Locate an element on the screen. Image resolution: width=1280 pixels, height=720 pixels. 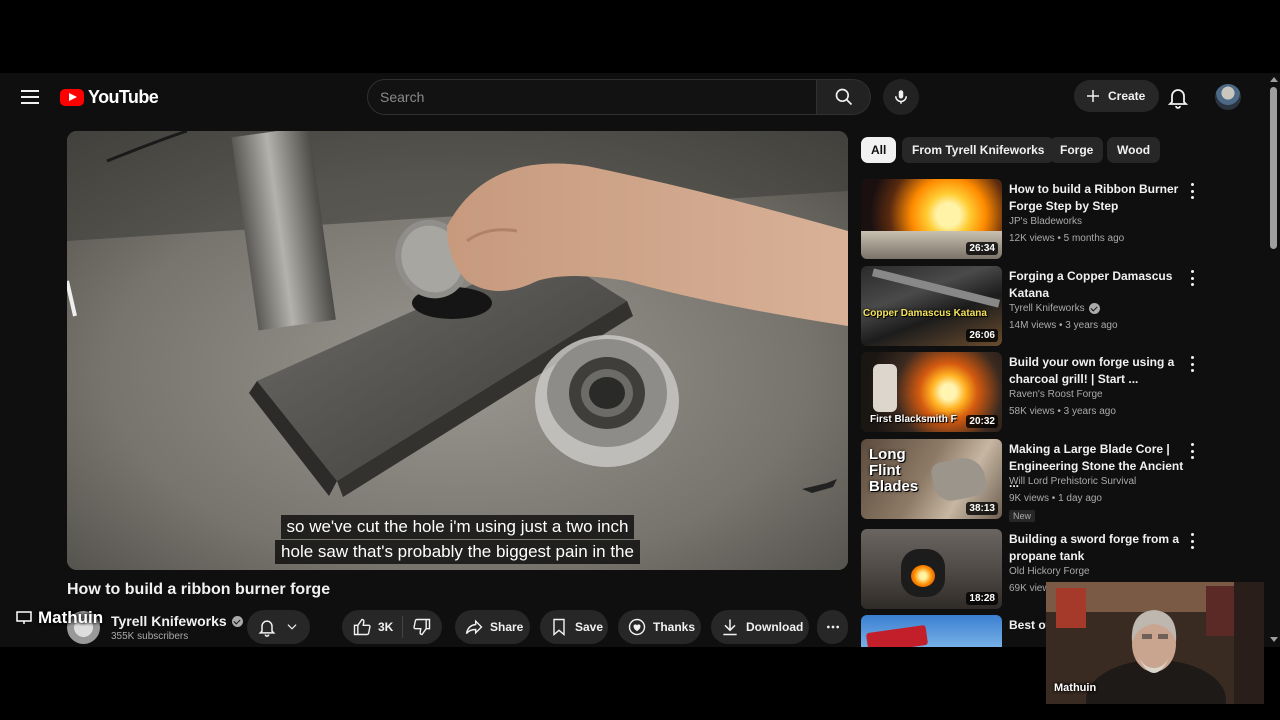
chip-all: All is located at coordinates (879, 150).